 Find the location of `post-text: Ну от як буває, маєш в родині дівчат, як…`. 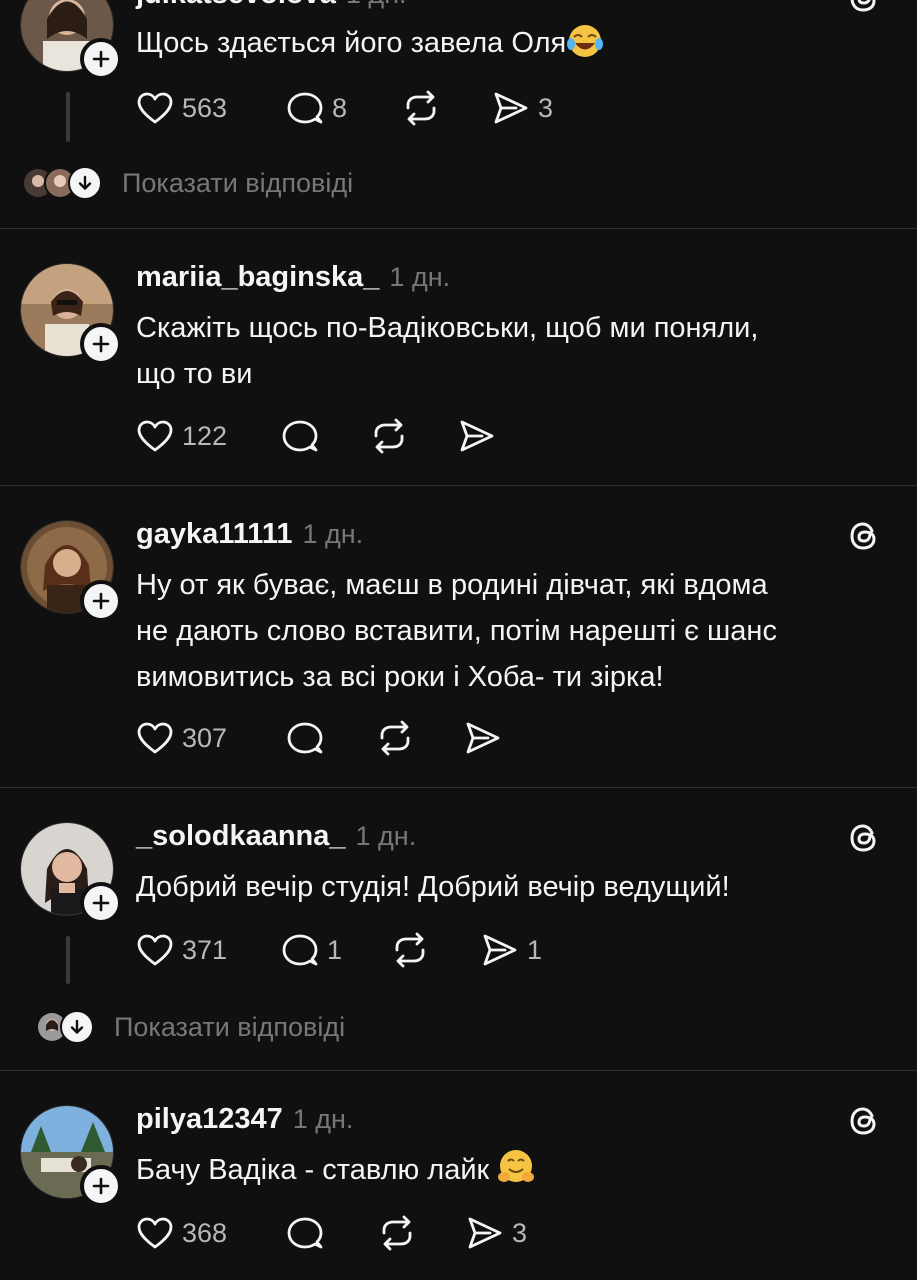

post-text: Ну от як буває, маєш в родині дівчат, як… is located at coordinates (456, 631).